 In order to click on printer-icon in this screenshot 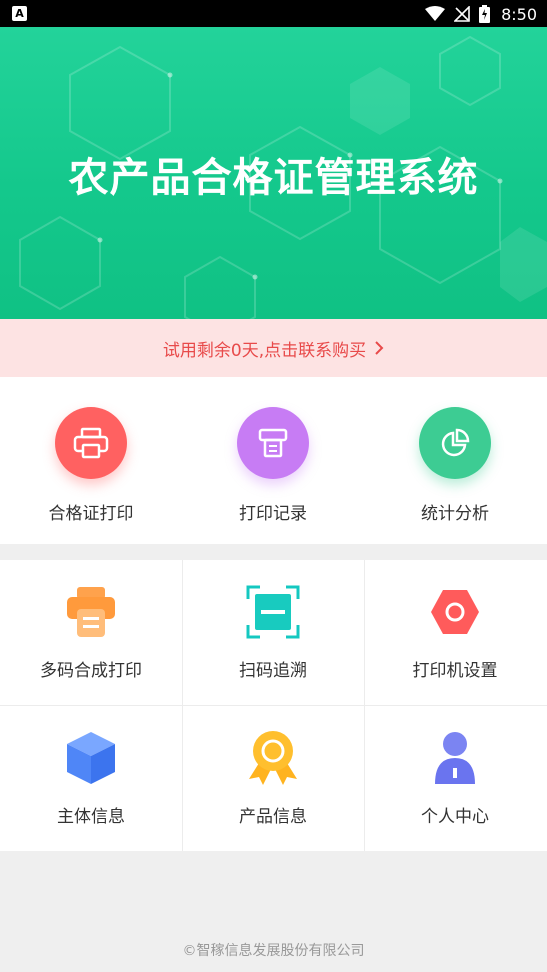, I will do `click(91, 443)`.